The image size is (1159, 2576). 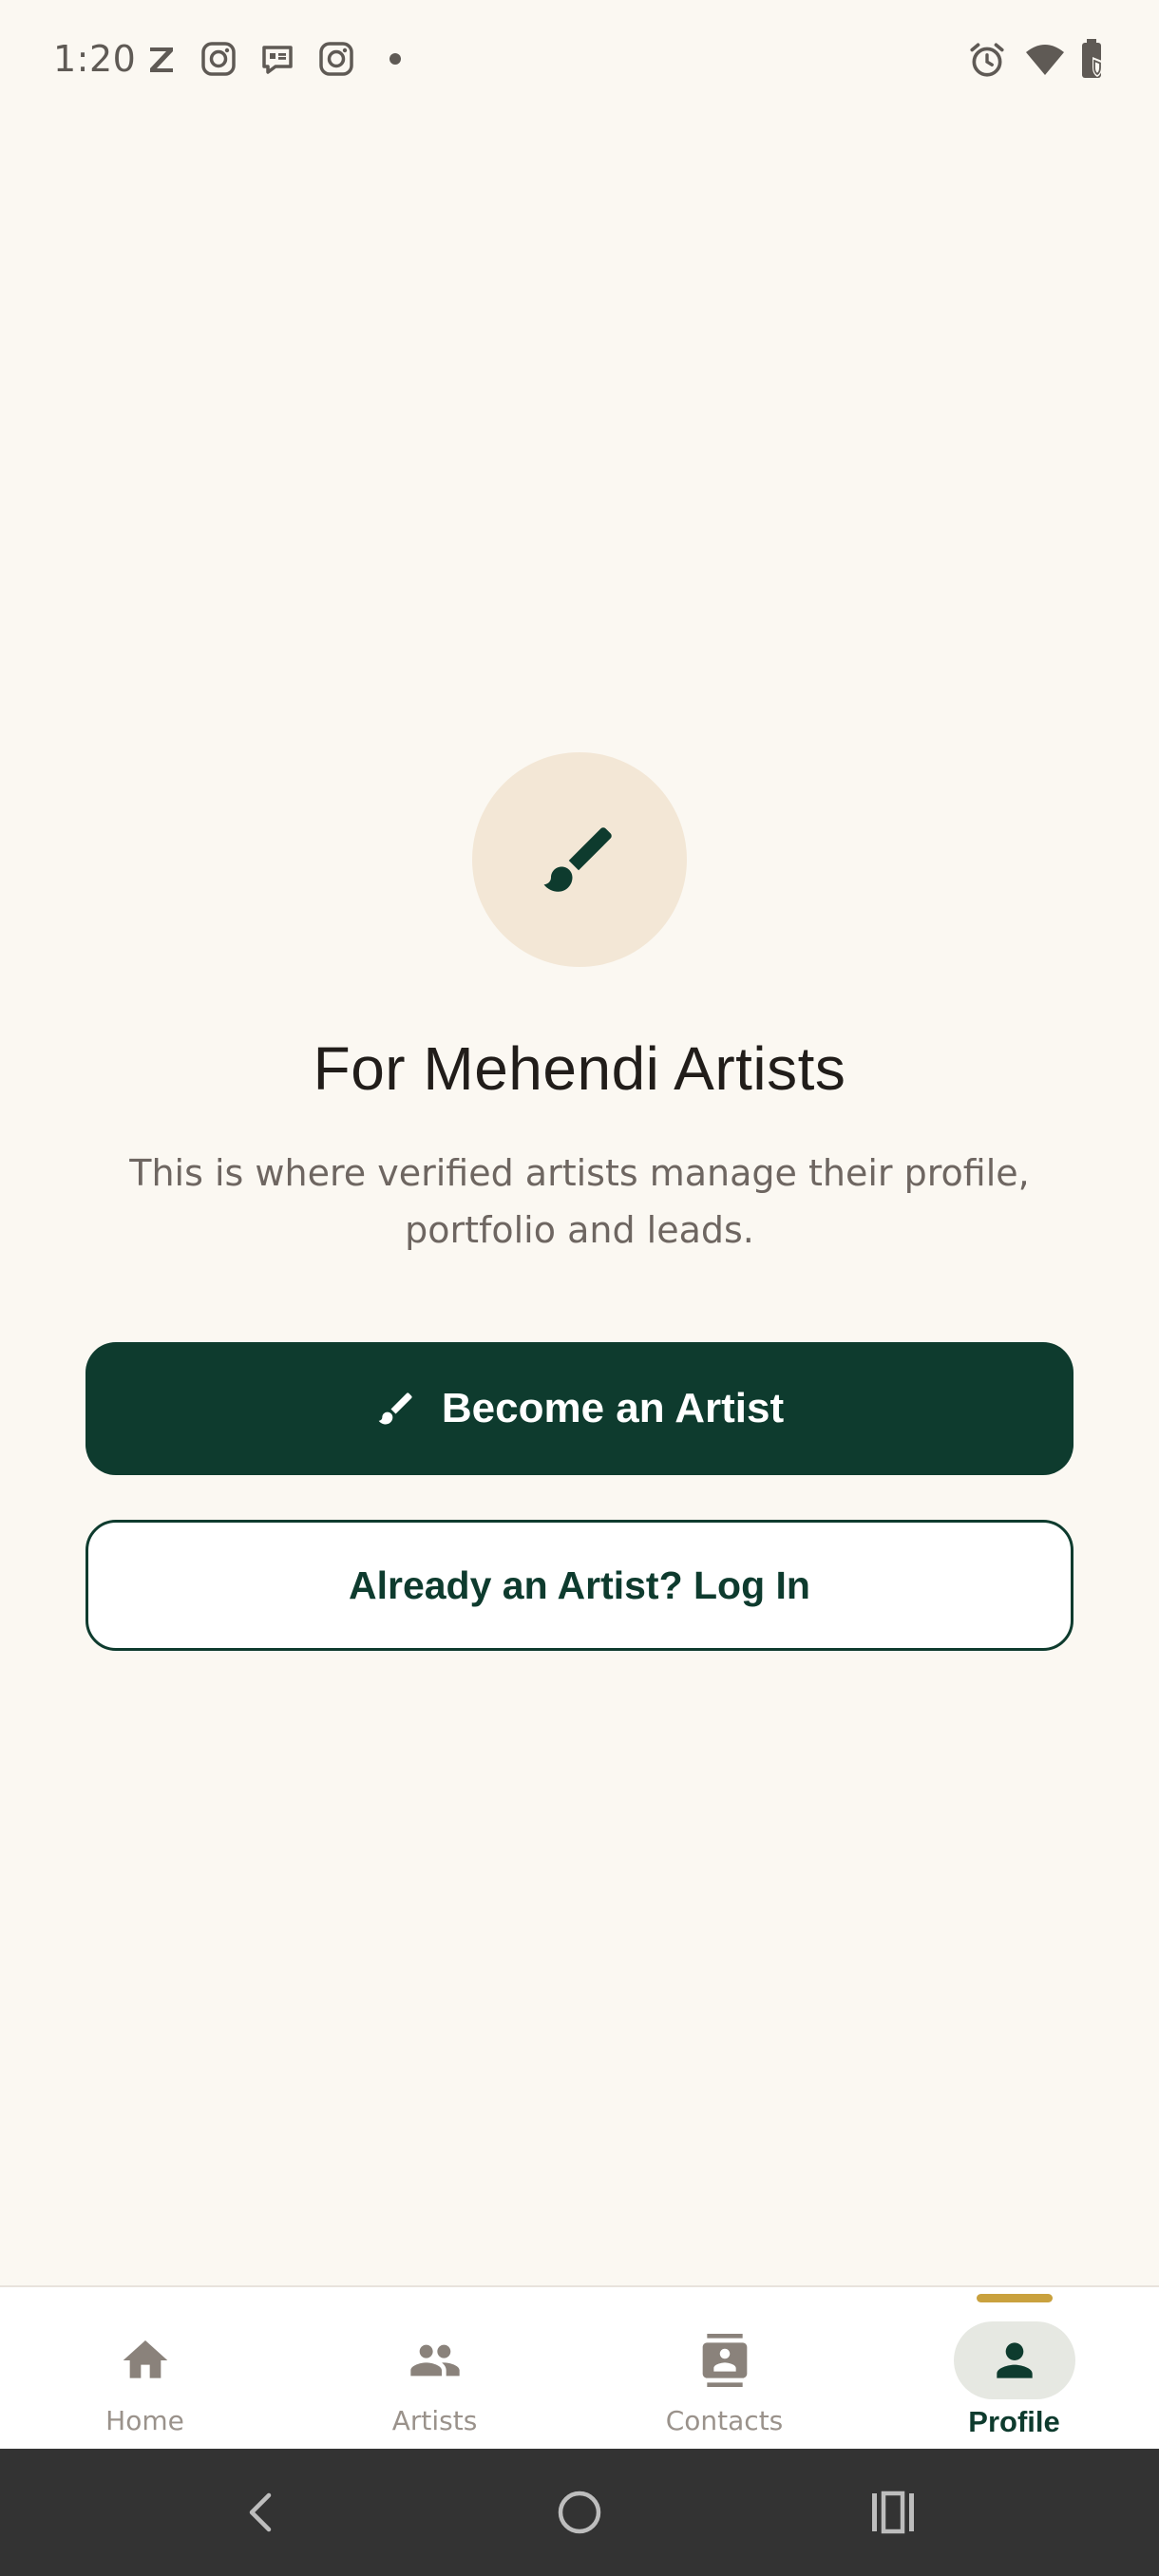 What do you see at coordinates (1092, 58) in the screenshot?
I see `battery-icon` at bounding box center [1092, 58].